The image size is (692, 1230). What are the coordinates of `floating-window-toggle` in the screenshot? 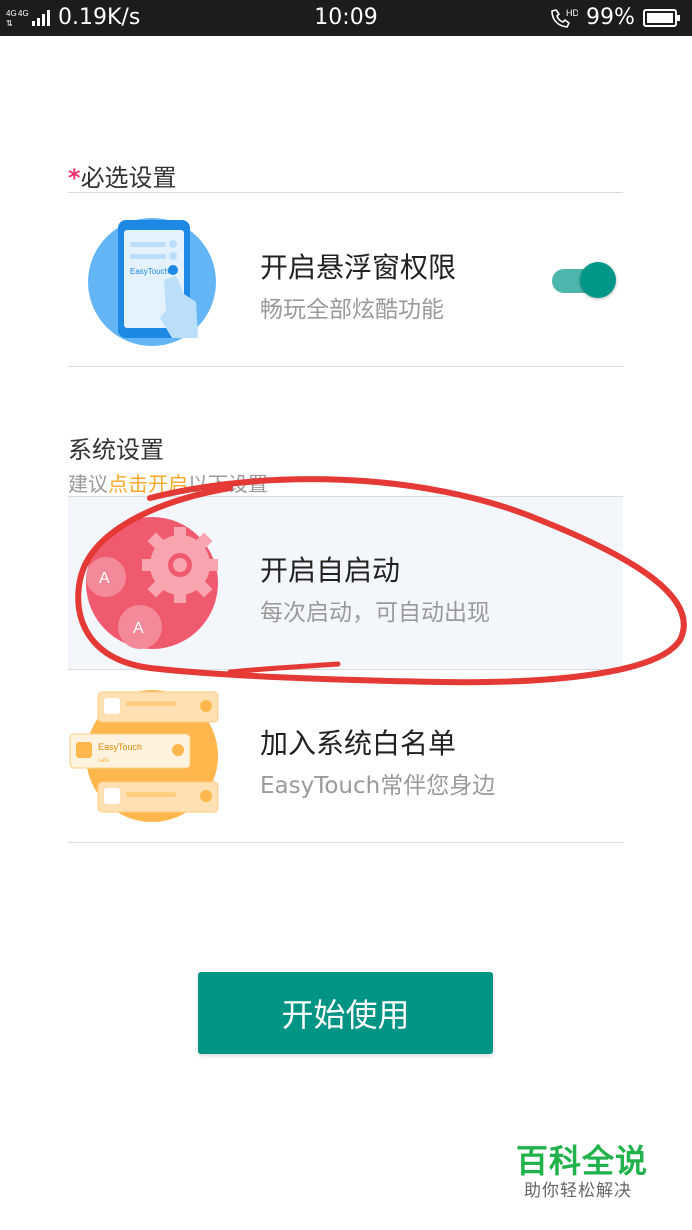 It's located at (584, 281).